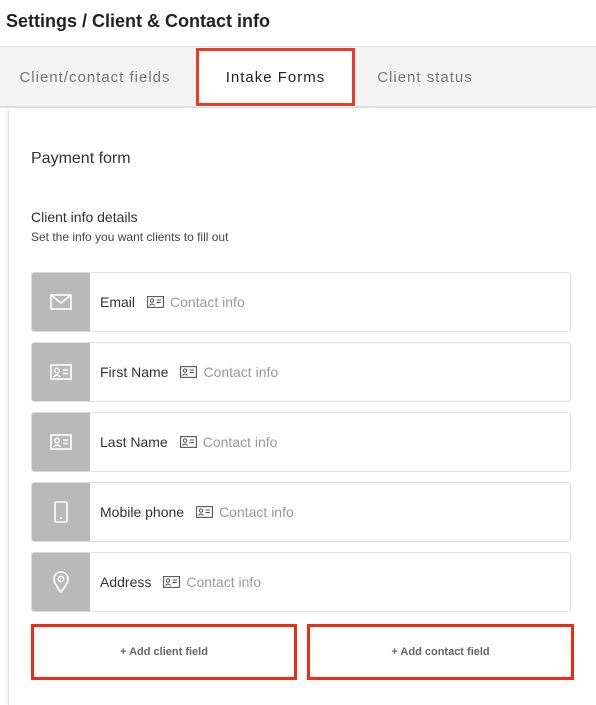  I want to click on field-label: Last Name, so click(134, 442).